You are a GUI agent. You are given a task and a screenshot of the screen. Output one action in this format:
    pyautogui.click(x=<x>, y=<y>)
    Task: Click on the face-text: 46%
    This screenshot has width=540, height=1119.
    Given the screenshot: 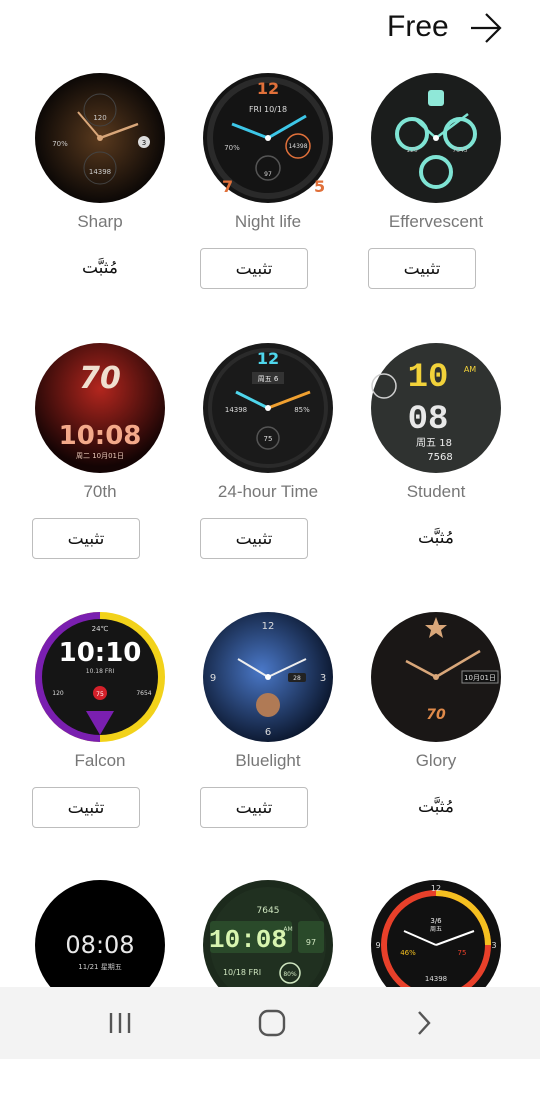 What is the action you would take?
    pyautogui.click(x=408, y=953)
    